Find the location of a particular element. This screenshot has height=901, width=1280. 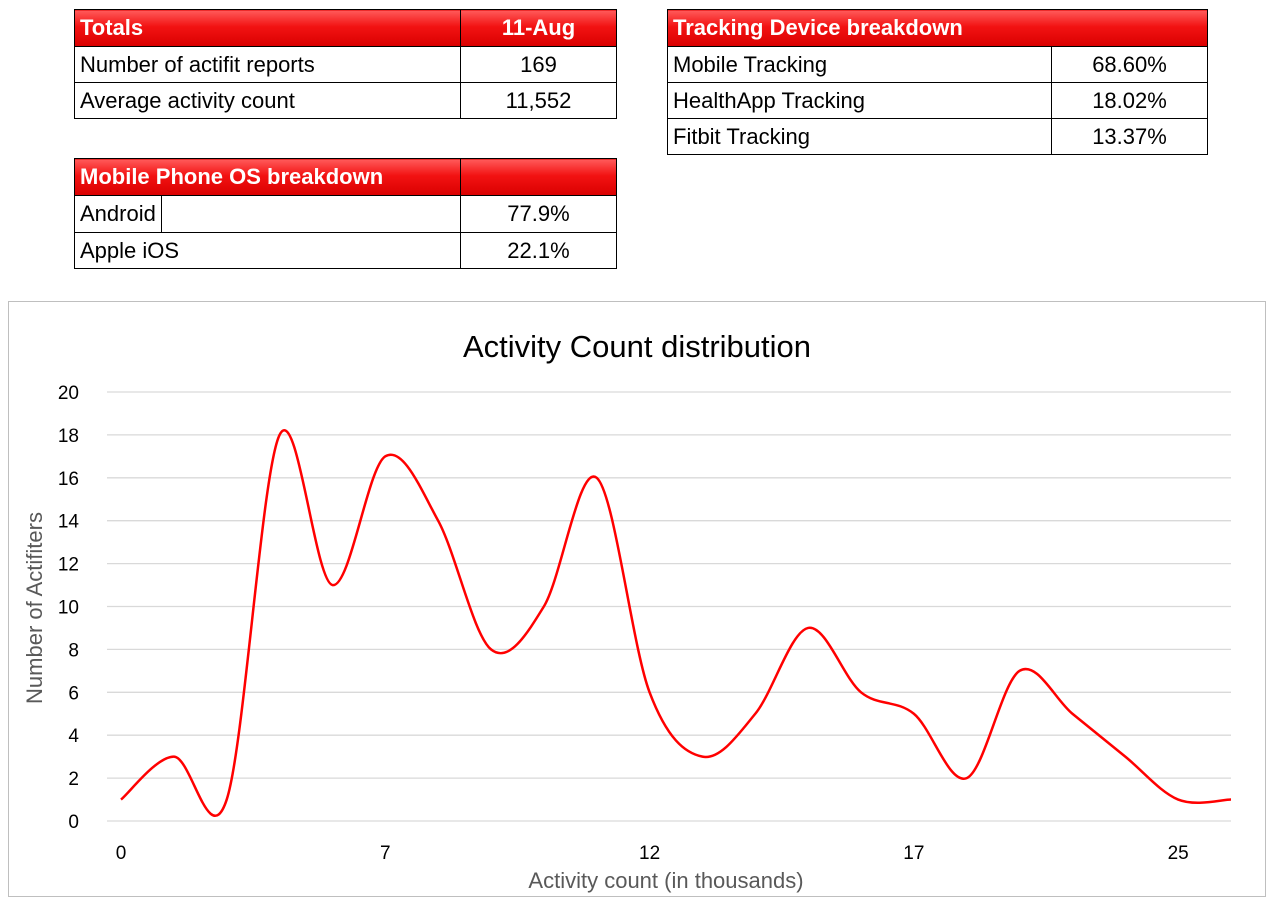

y-tick-label: 6 is located at coordinates (73, 693).